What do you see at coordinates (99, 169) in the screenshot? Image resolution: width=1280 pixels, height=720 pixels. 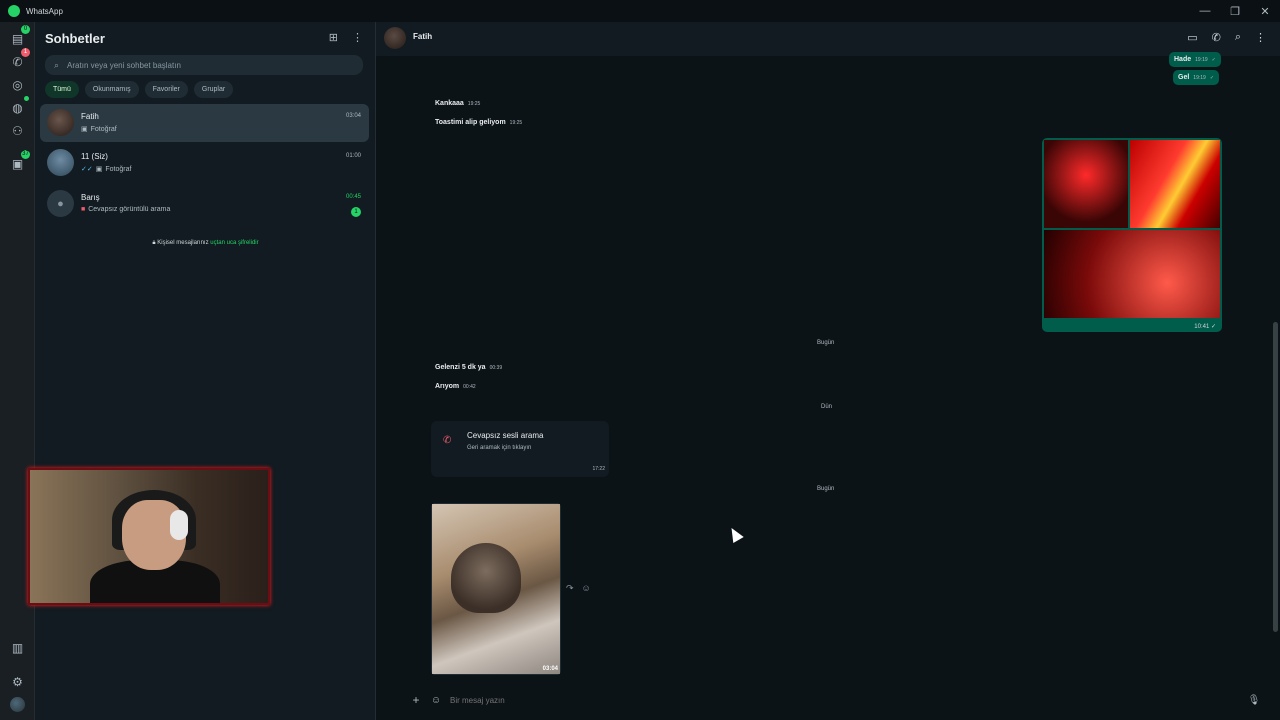 I see `photo-icon: ▣` at bounding box center [99, 169].